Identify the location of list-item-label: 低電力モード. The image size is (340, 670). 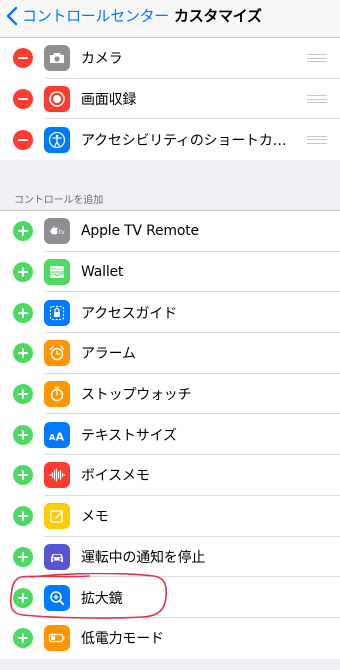
(122, 639).